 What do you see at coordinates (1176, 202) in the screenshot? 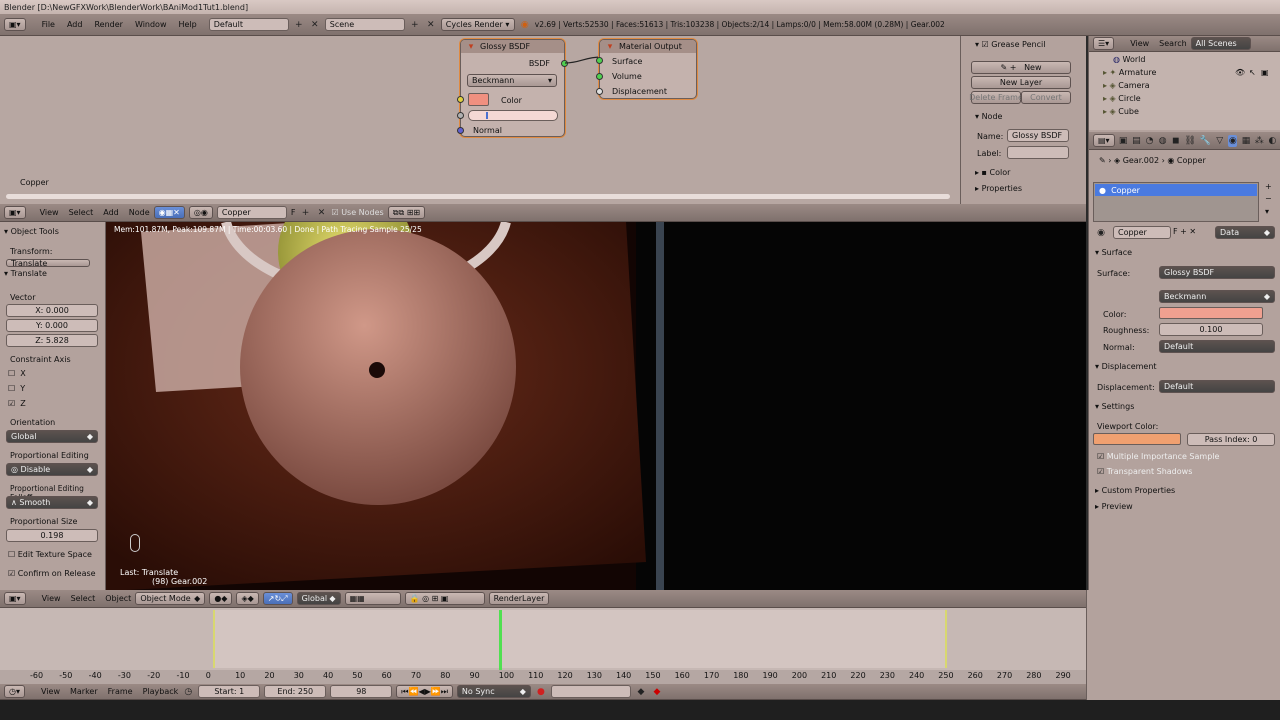
I see `material-slot-list: ● Copper` at bounding box center [1176, 202].